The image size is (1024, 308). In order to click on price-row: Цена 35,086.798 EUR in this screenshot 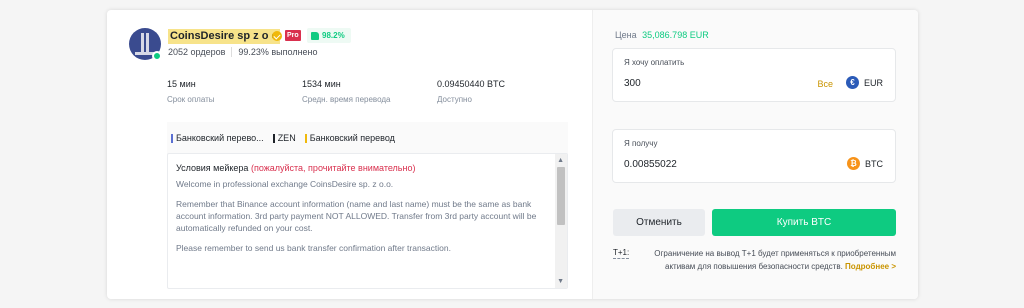, I will do `click(662, 35)`.